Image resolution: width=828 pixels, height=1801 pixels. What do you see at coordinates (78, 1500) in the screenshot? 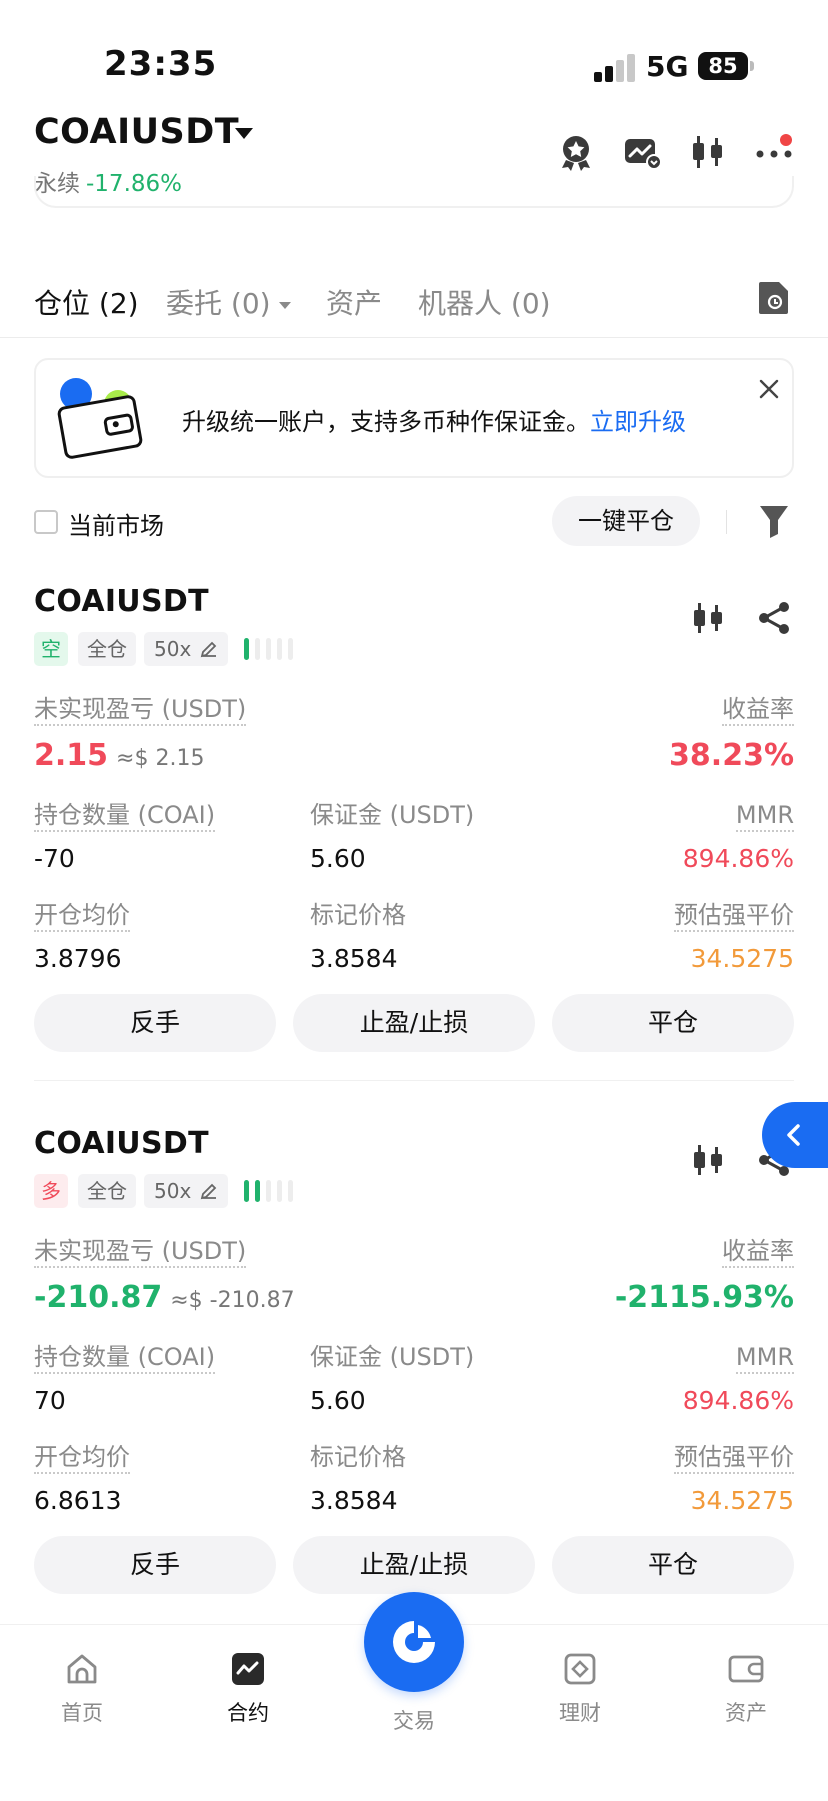
I see `entry-price-value: 6.8613` at bounding box center [78, 1500].